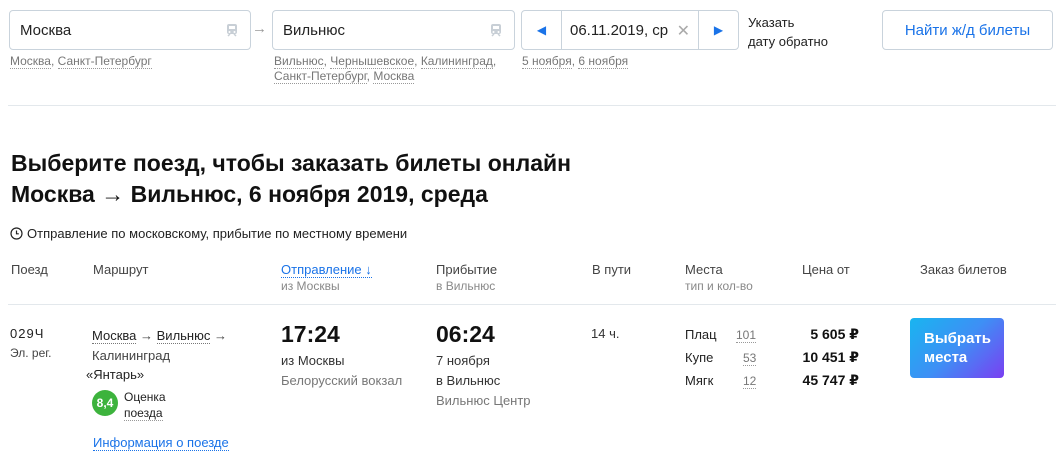  I want to click on column-duration: В пути, so click(611, 269).